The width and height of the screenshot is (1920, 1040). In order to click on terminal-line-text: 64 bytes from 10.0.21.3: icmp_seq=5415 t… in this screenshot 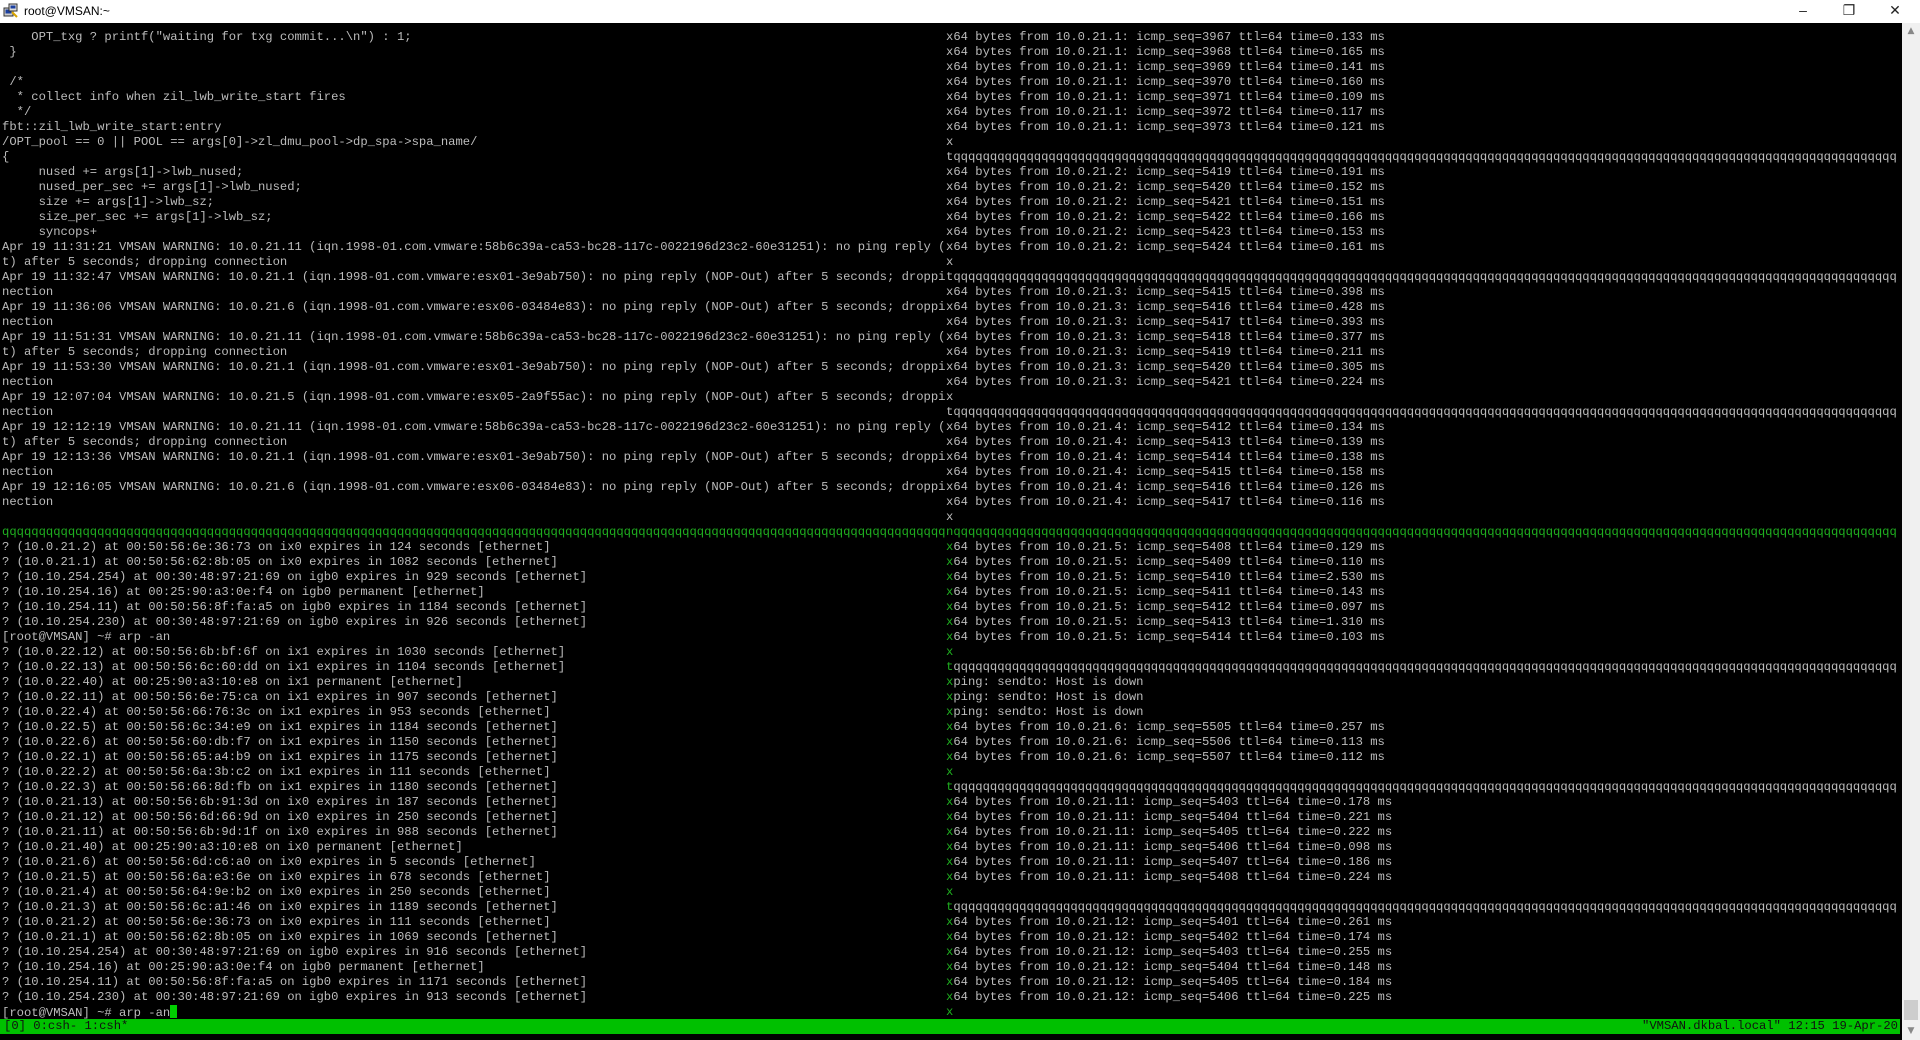, I will do `click(1169, 292)`.